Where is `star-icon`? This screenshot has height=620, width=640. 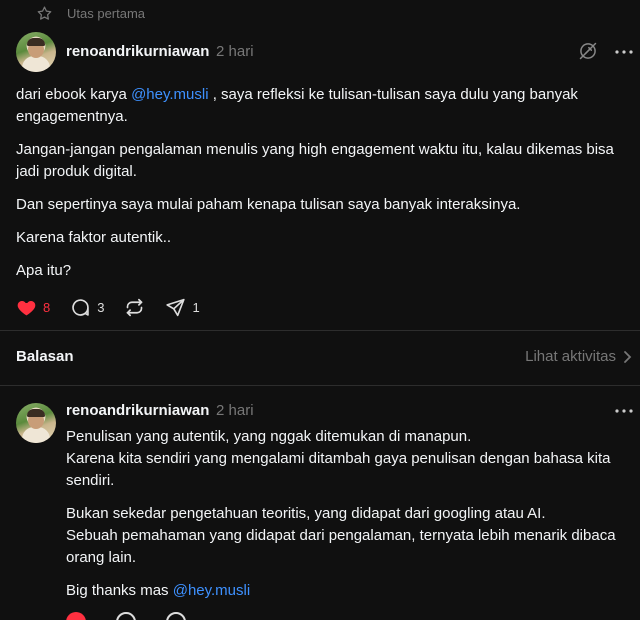 star-icon is located at coordinates (44, 12).